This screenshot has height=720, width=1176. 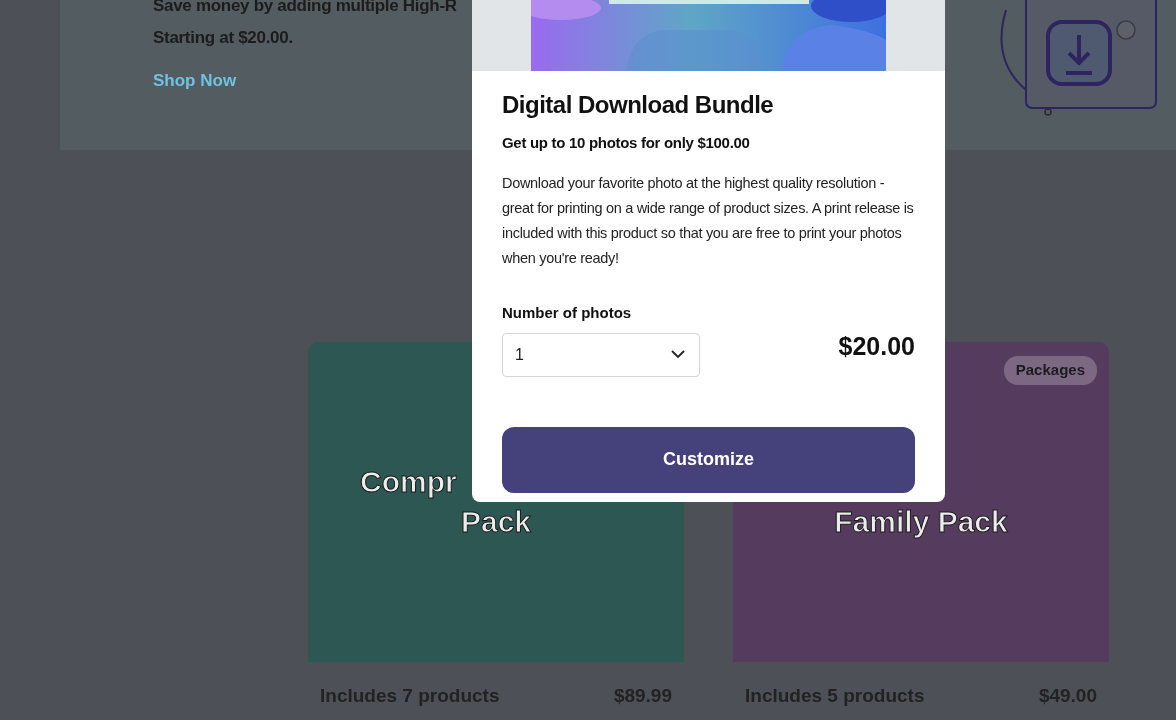 What do you see at coordinates (678, 355) in the screenshot?
I see `chevron-down-icon` at bounding box center [678, 355].